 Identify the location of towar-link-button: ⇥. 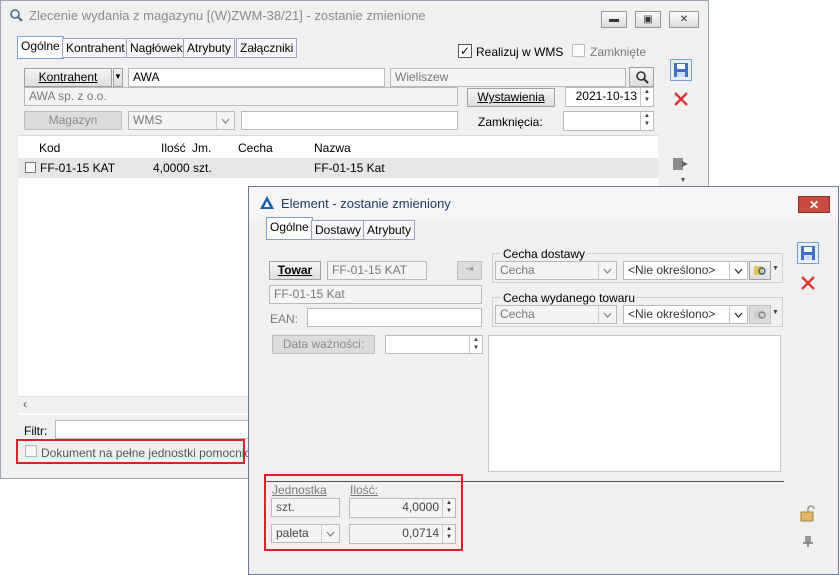
(469, 270).